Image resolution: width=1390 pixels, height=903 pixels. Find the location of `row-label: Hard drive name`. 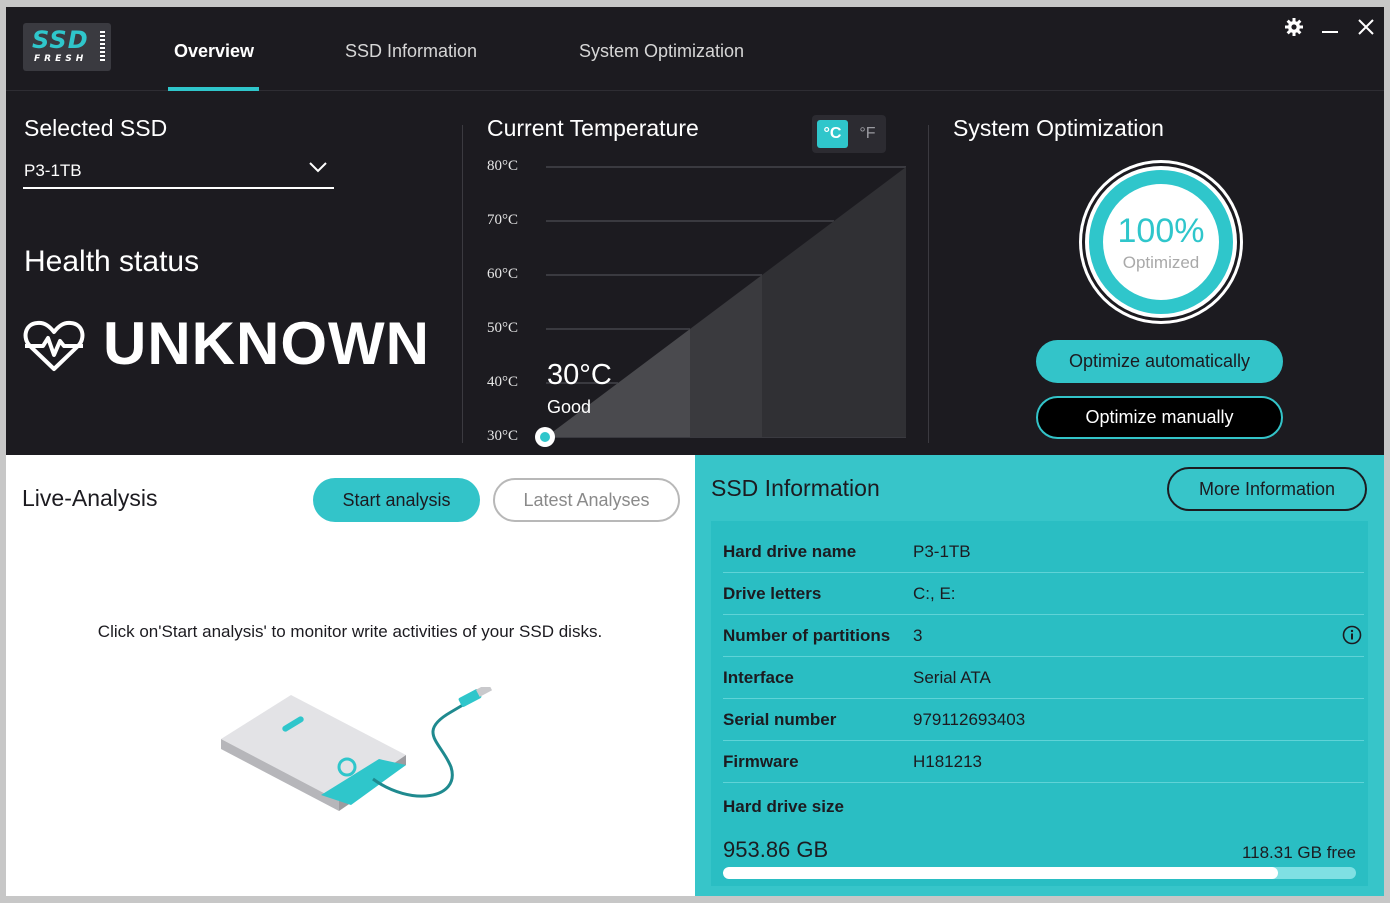

row-label: Hard drive name is located at coordinates (790, 551).